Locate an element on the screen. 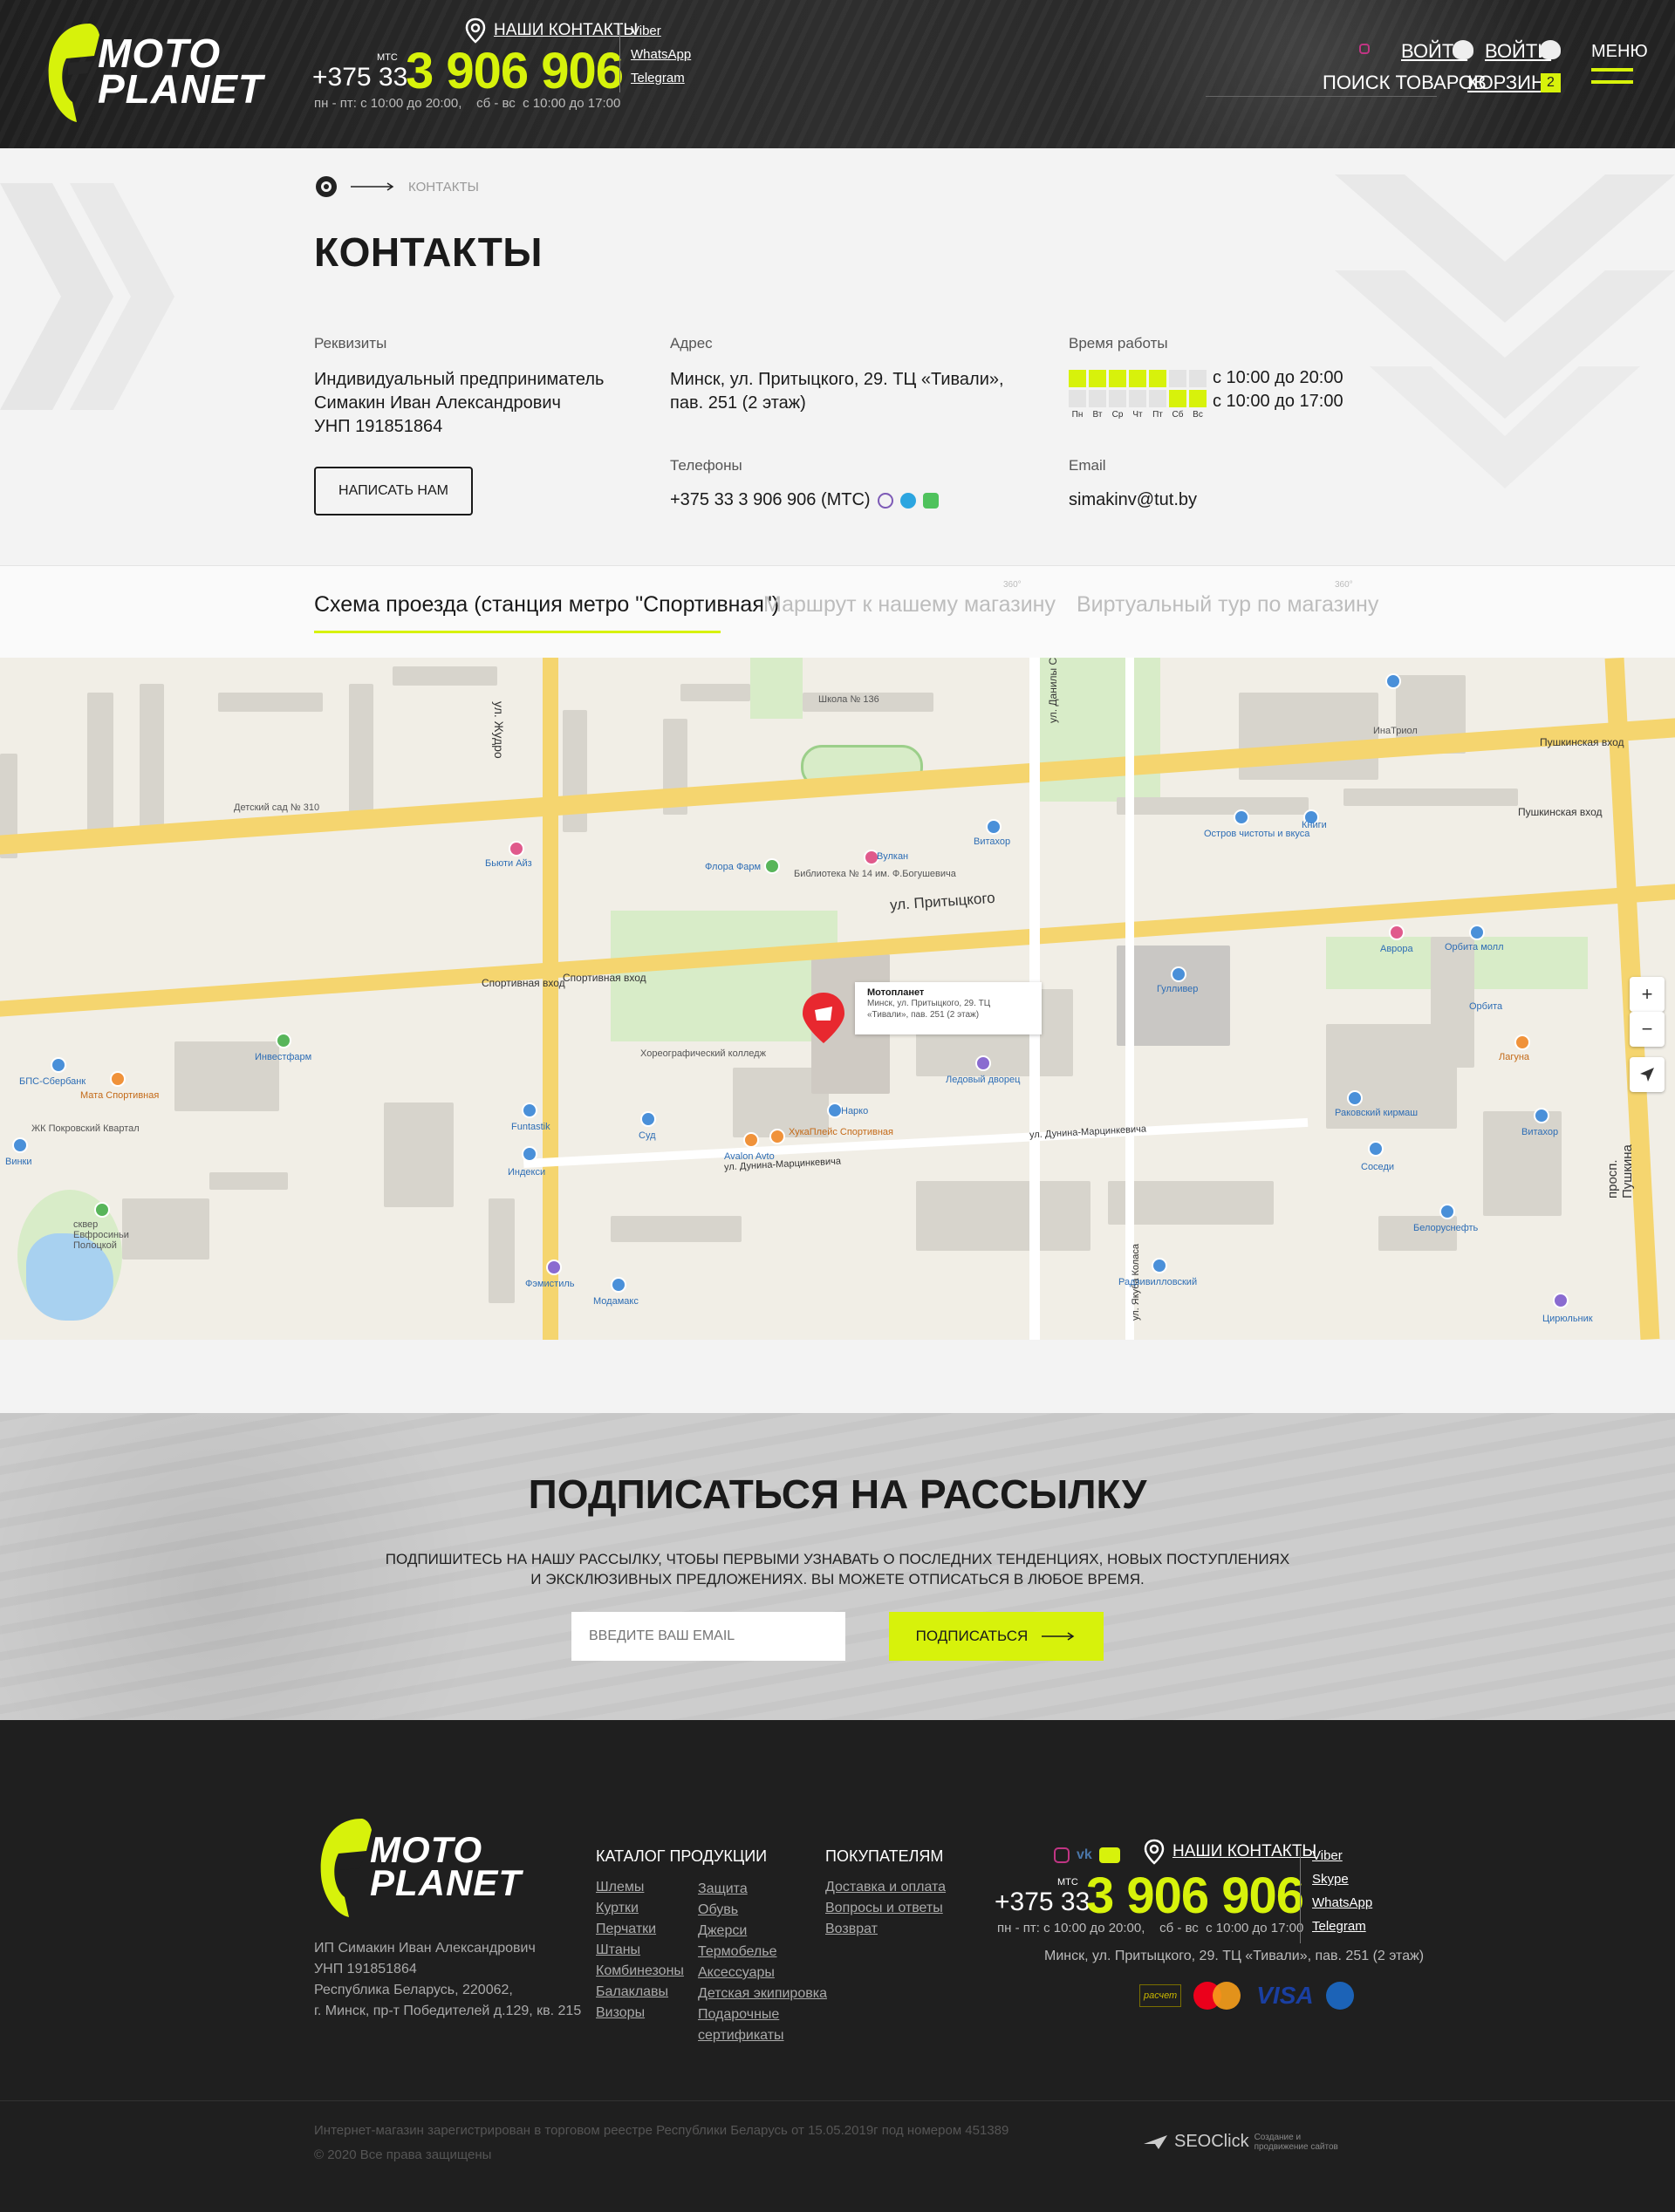  road-local is located at coordinates (1129, 999).